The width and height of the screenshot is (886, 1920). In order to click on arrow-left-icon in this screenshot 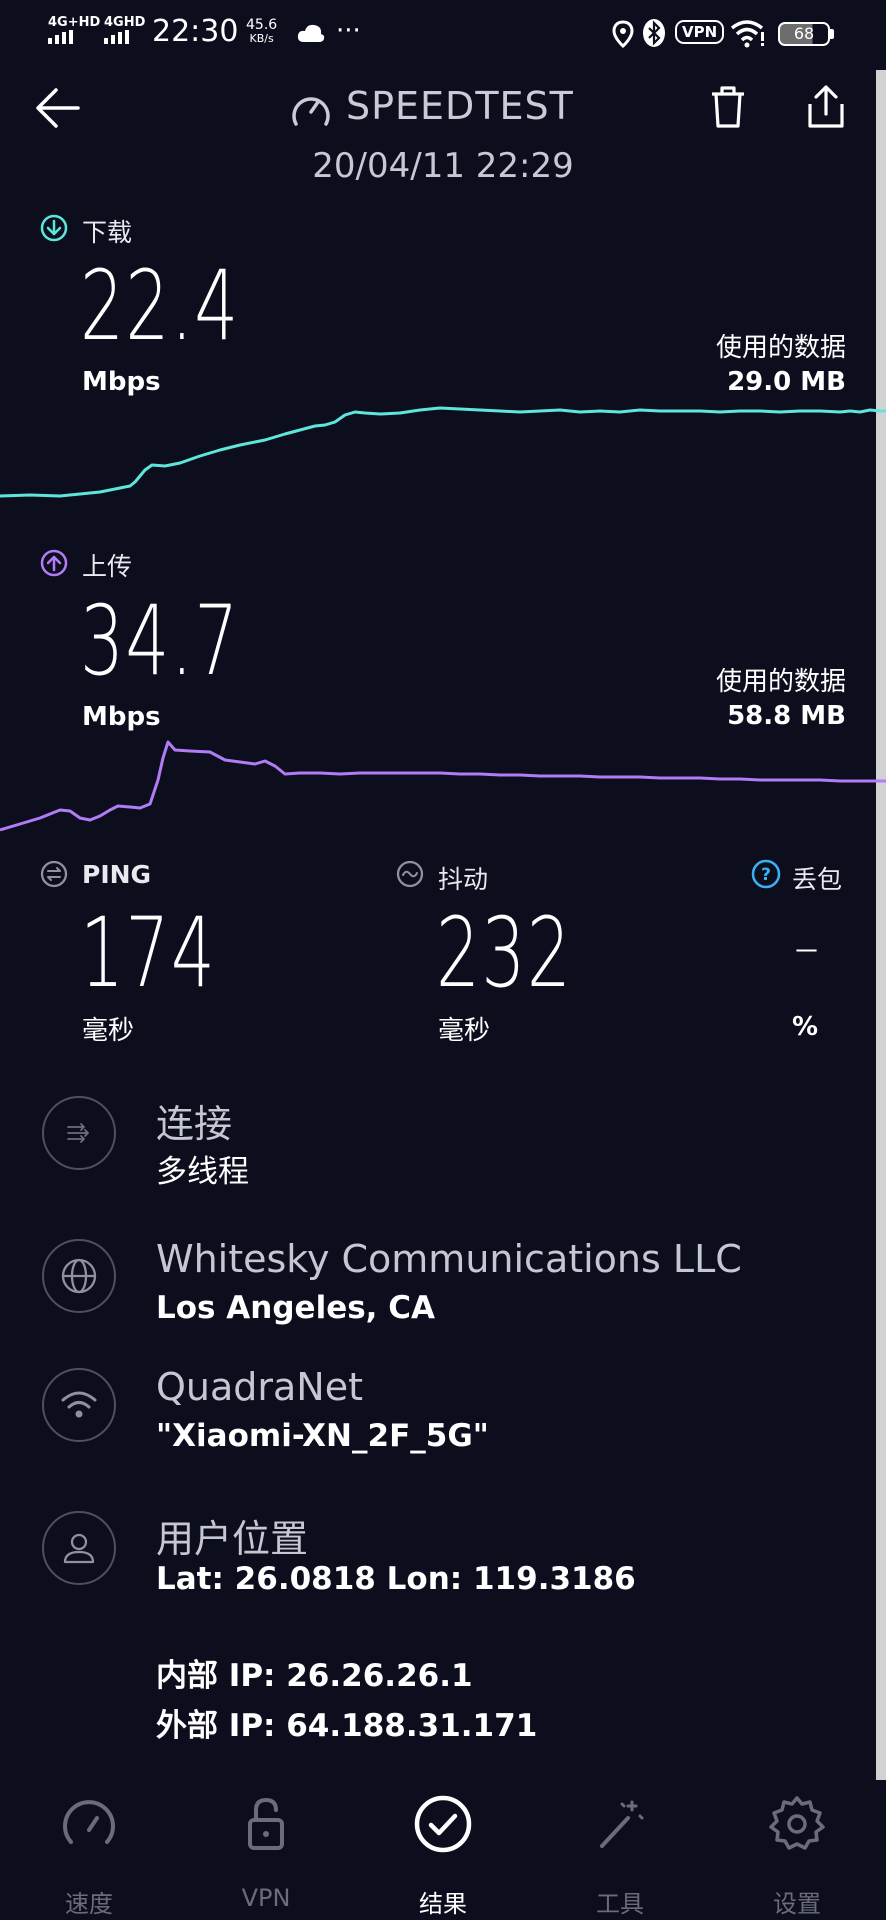, I will do `click(58, 108)`.